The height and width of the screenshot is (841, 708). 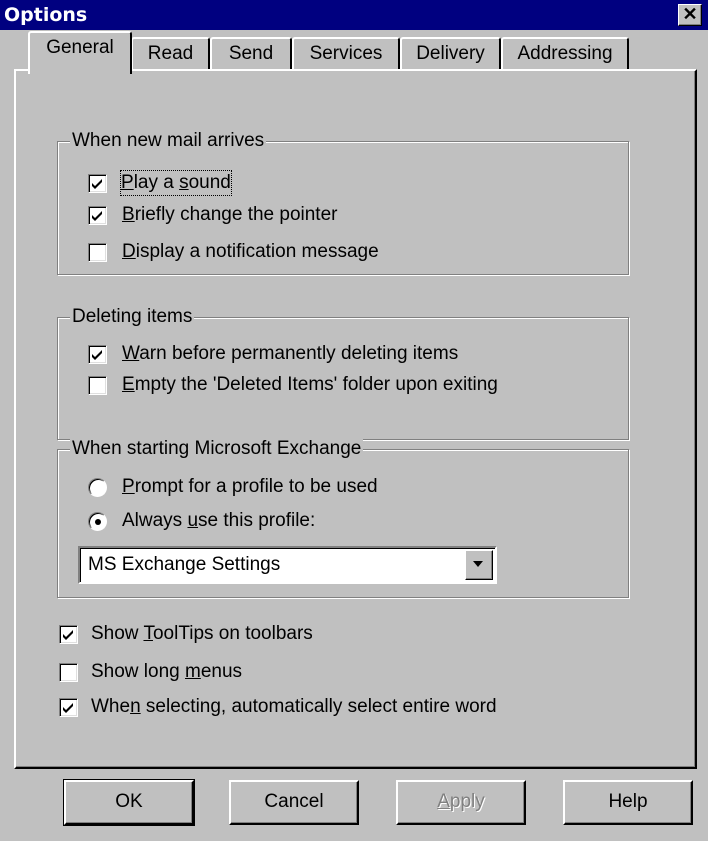 I want to click on profile-dropdown-value: MS Exchange Settings, so click(x=184, y=564).